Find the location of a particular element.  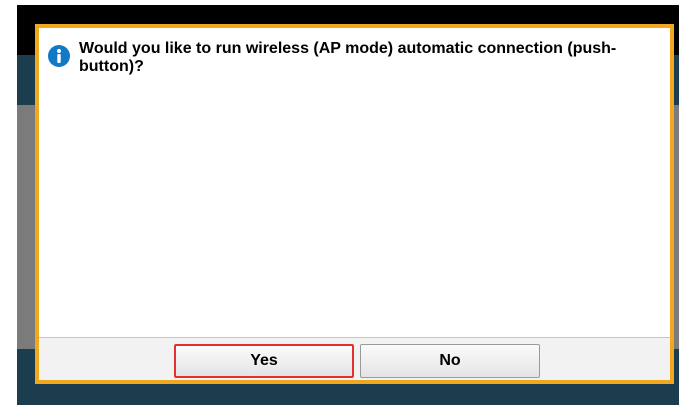

no-button: No is located at coordinates (450, 361).